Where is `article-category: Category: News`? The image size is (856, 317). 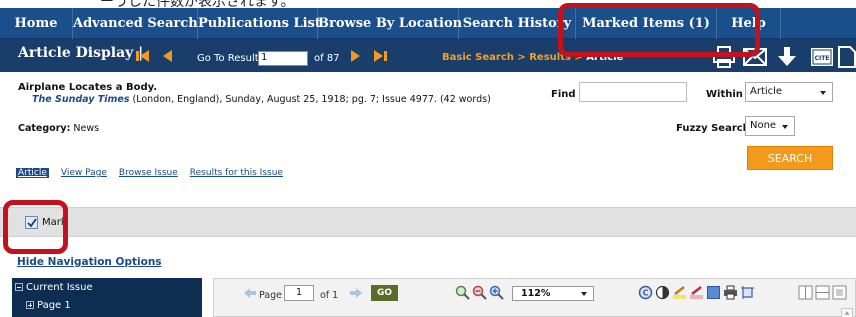
article-category: Category: News is located at coordinates (58, 128).